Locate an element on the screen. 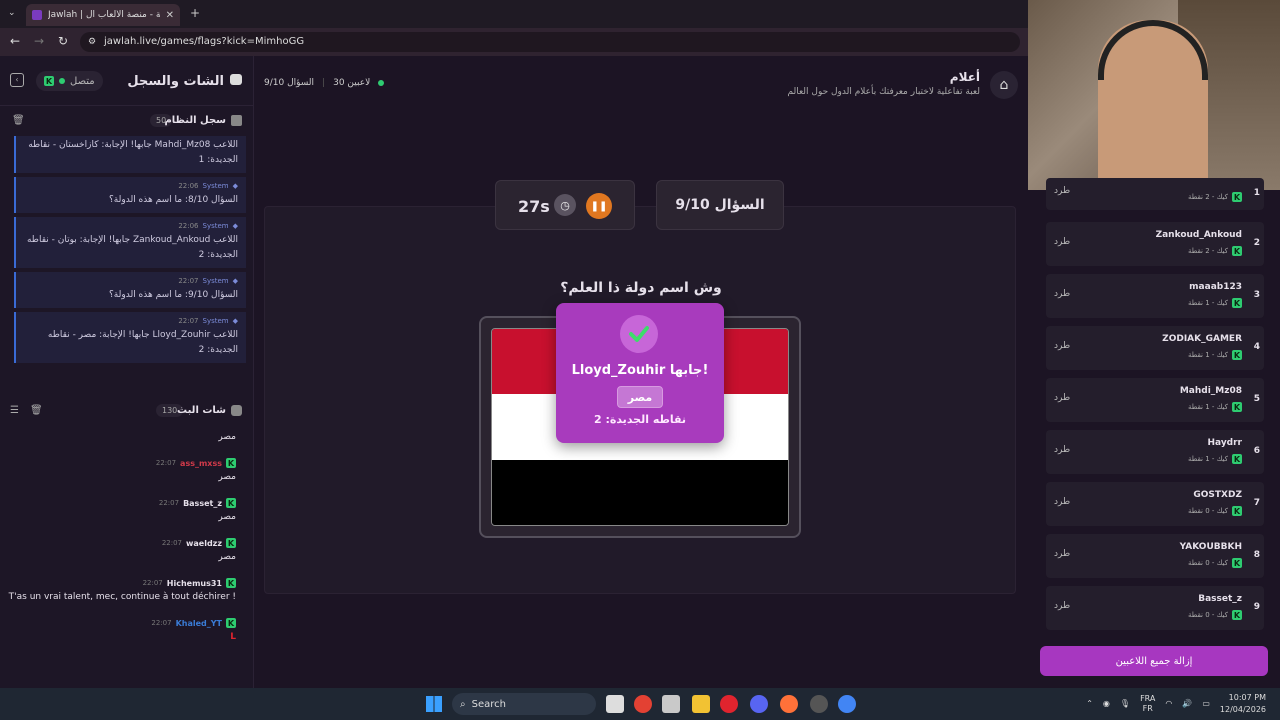  chat-user: Khaled_YT is located at coordinates (199, 623).